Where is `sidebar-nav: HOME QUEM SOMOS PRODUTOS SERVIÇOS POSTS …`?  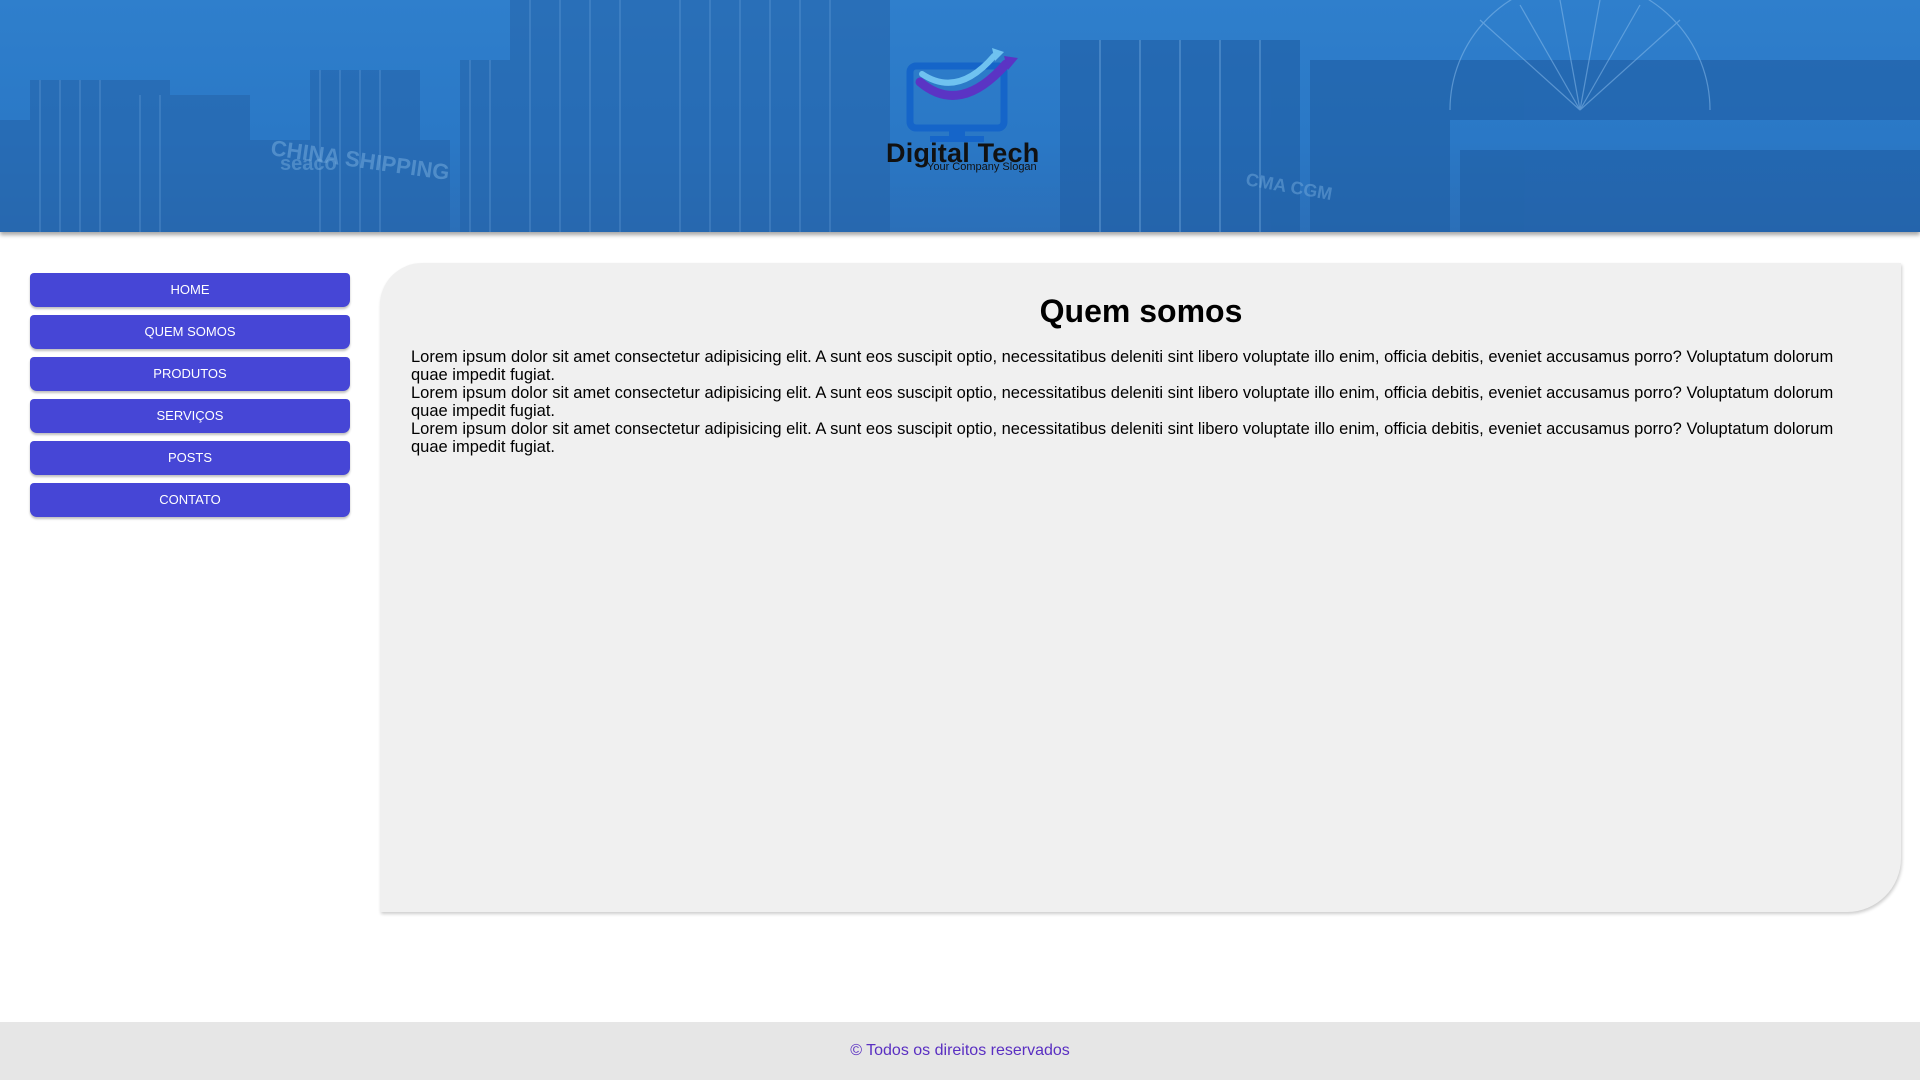 sidebar-nav: HOME QUEM SOMOS PRODUTOS SERVIÇOS POSTS … is located at coordinates (190, 399).